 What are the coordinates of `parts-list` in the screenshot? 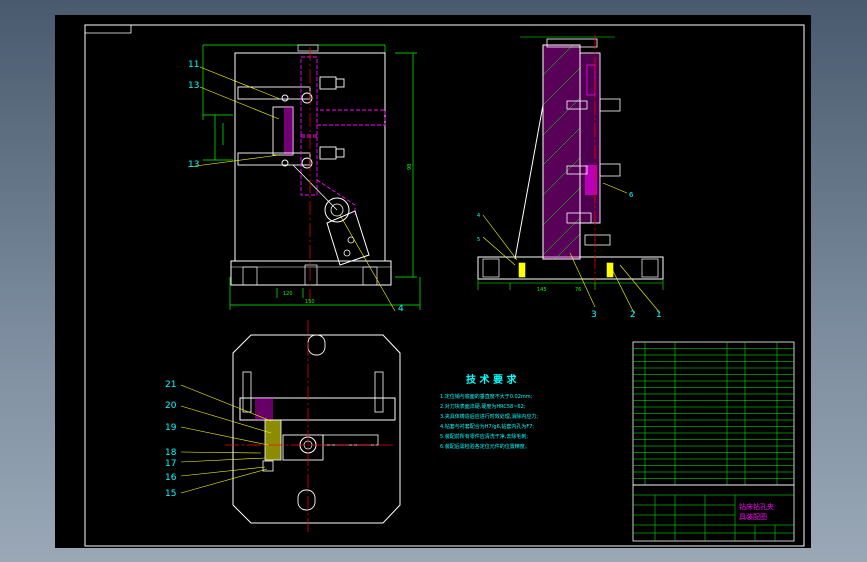 It's located at (713, 413).